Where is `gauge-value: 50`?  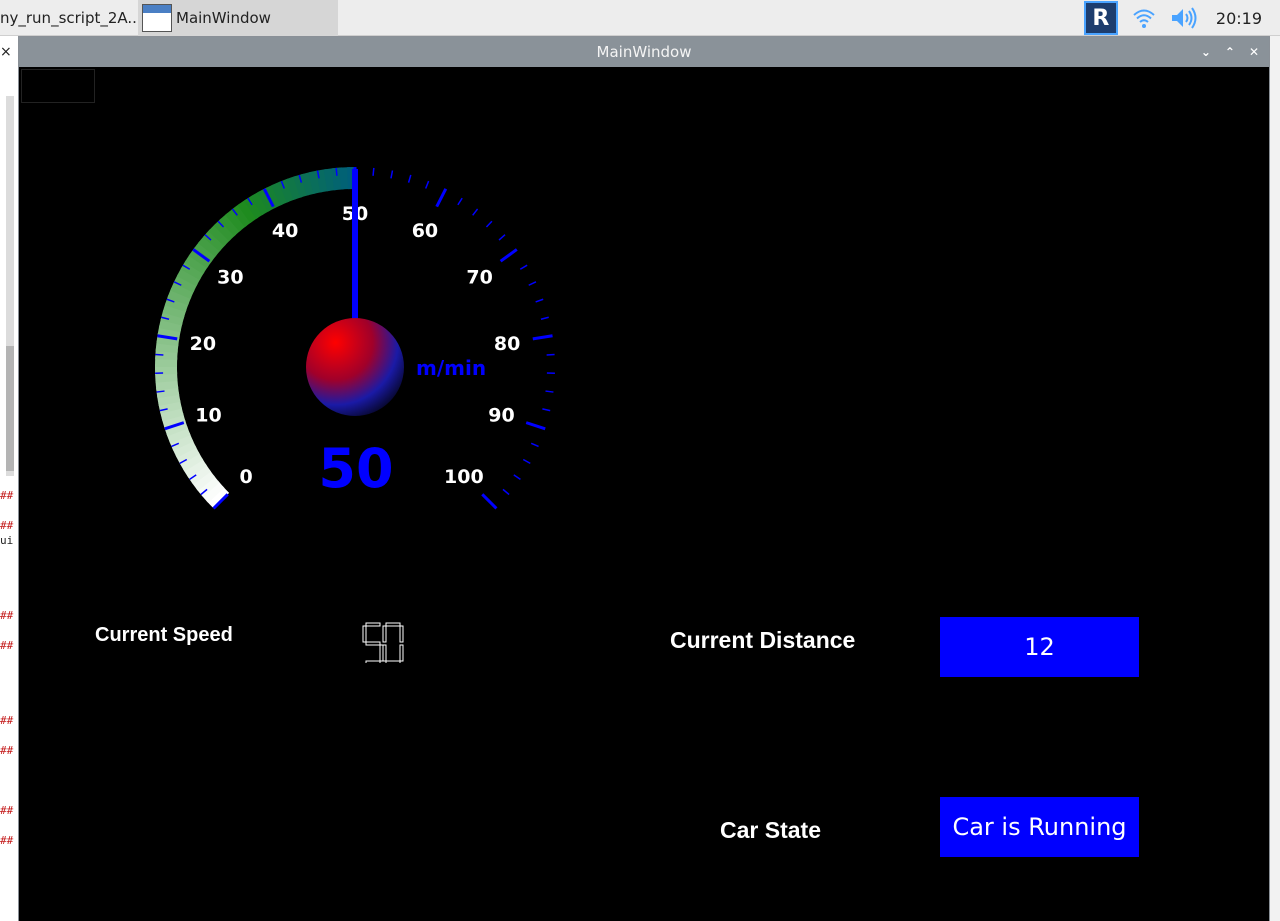 gauge-value: 50 is located at coordinates (355, 468).